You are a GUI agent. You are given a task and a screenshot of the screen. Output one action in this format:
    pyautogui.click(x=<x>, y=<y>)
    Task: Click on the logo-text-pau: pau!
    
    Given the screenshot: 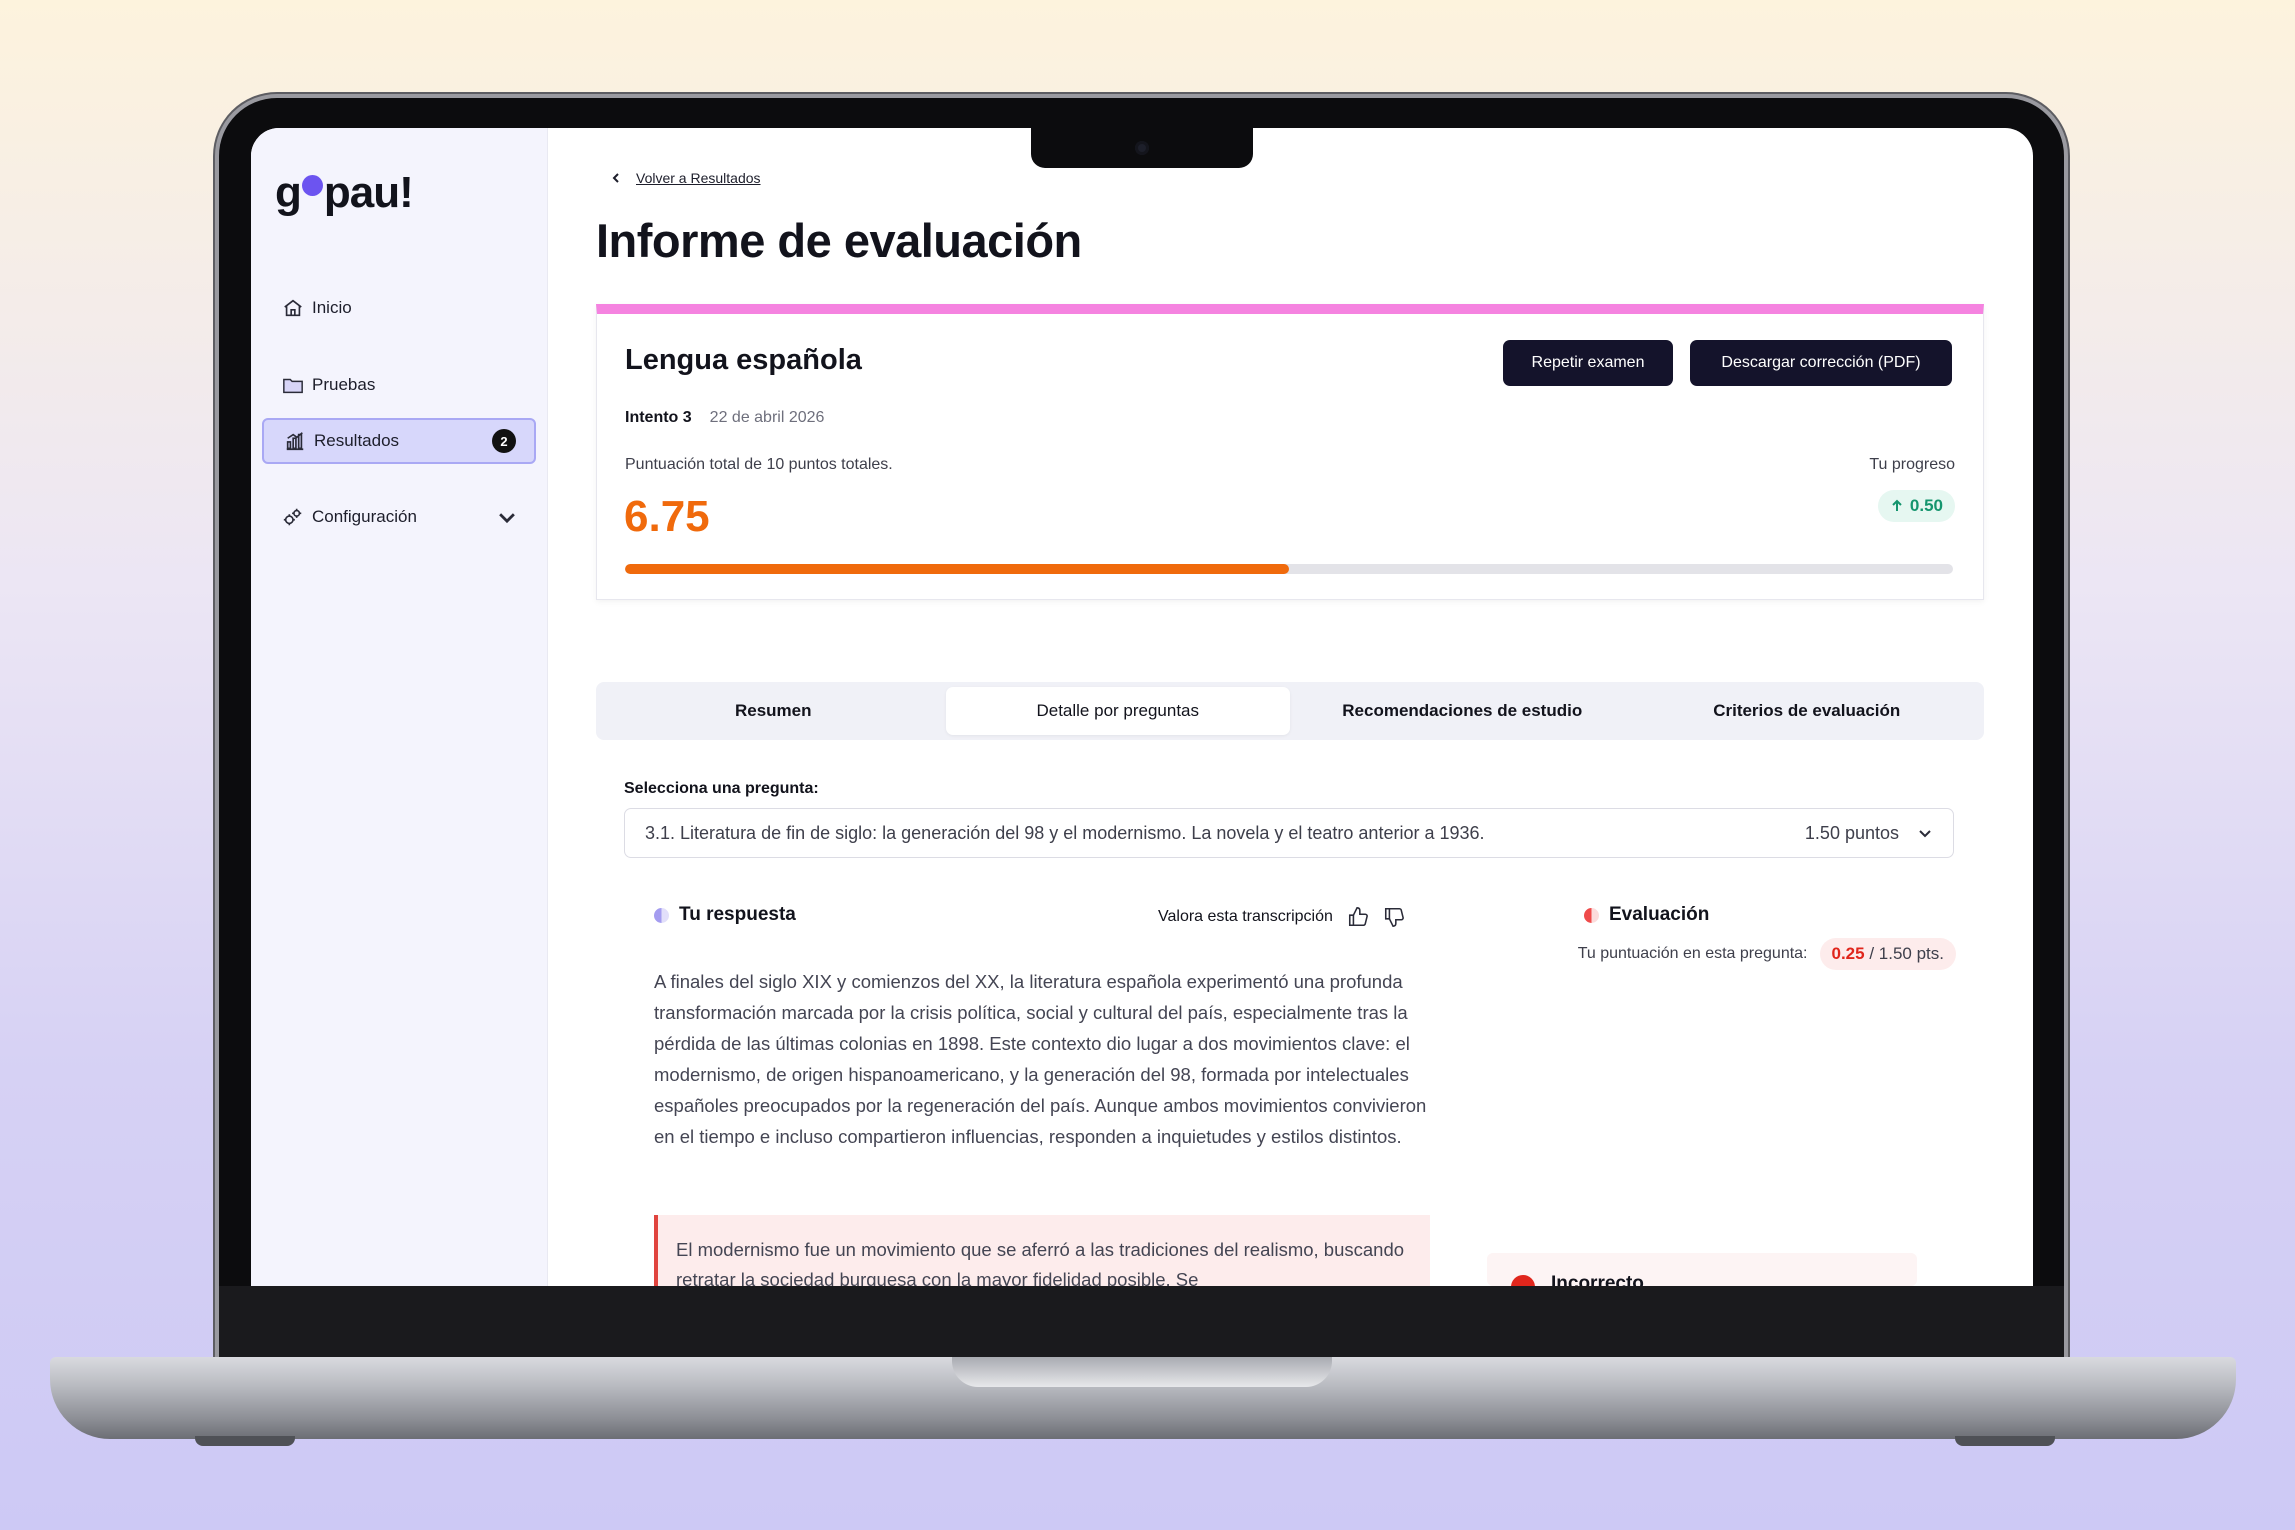 What is the action you would take?
    pyautogui.click(x=368, y=192)
    